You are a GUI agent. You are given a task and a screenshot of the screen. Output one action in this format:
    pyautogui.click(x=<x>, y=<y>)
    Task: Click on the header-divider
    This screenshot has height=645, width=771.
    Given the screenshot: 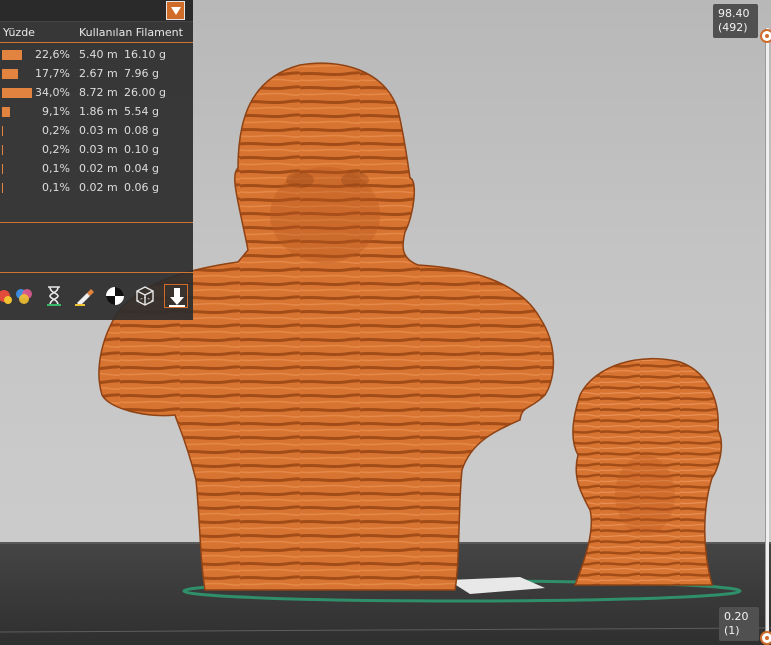 What is the action you would take?
    pyautogui.click(x=96, y=42)
    